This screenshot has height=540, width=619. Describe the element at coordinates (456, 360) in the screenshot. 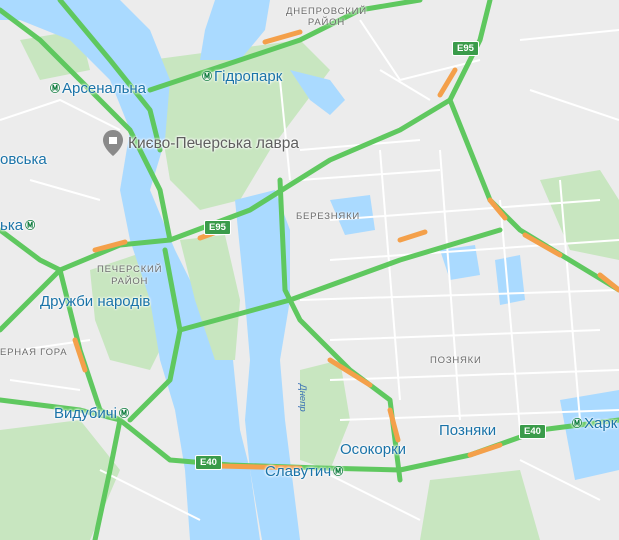

I see `district-label-pozniaky: ПОЗНЯКИ` at that location.